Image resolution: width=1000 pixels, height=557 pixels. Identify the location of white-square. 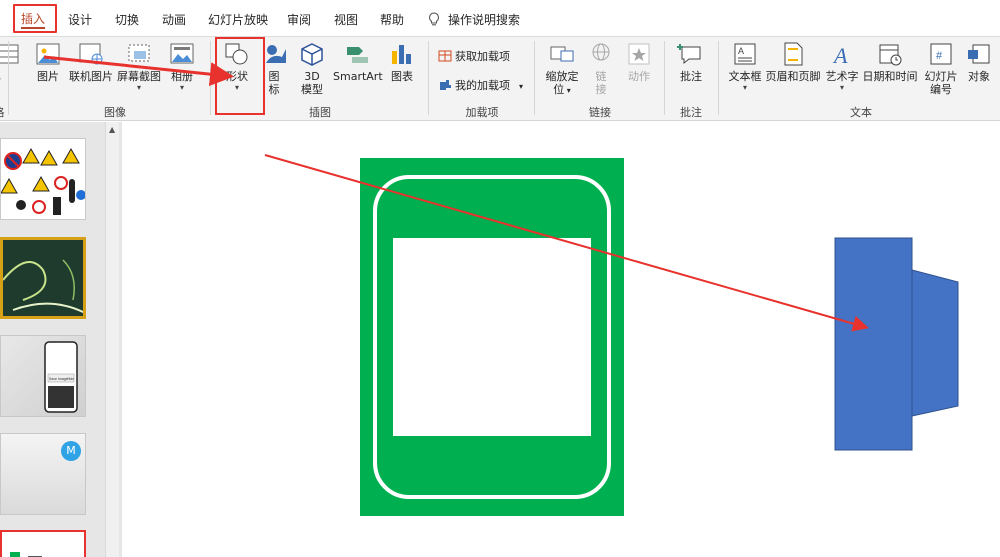
(492, 337).